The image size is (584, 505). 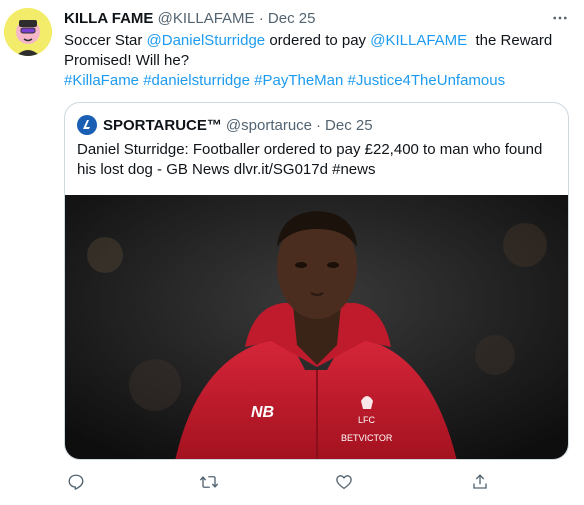 I want to click on author-avatar, so click(x=28, y=32).